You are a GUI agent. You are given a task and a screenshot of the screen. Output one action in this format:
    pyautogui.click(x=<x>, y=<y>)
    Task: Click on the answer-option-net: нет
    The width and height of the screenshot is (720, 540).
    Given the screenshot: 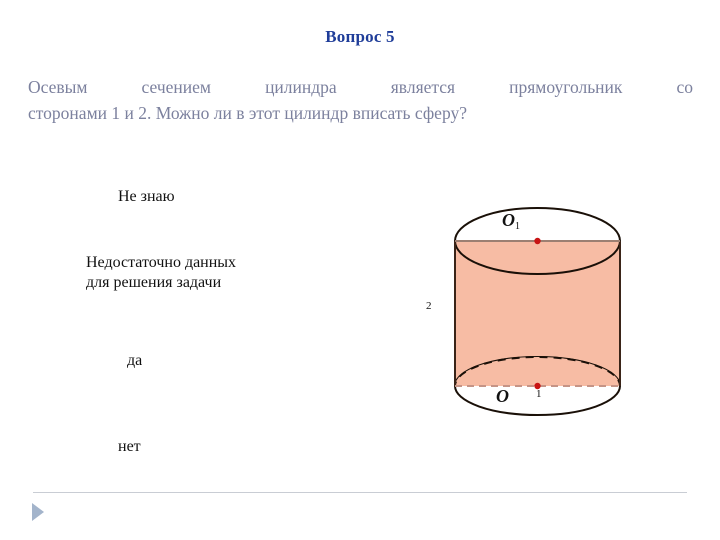 What is the action you would take?
    pyautogui.click(x=129, y=447)
    